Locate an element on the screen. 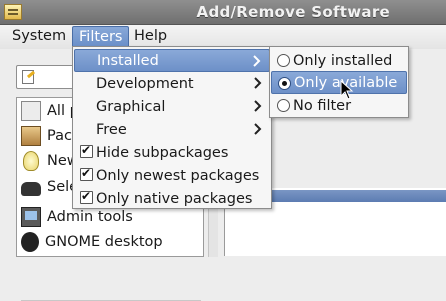  all-packages-icon is located at coordinates (31, 111).